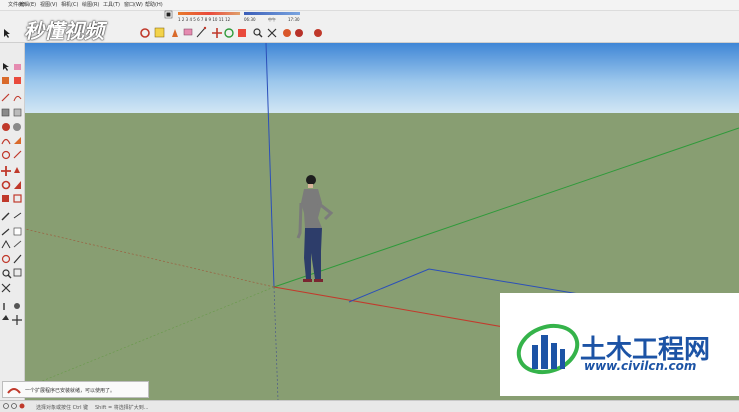  Describe the element at coordinates (17, 320) in the screenshot. I see `section-plane-icon` at that location.